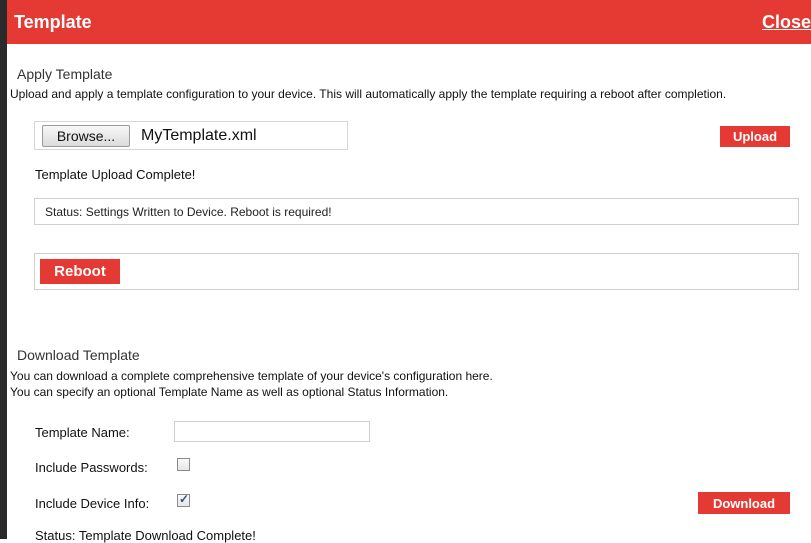 This screenshot has height=543, width=811. I want to click on close-link: Close, so click(786, 22).